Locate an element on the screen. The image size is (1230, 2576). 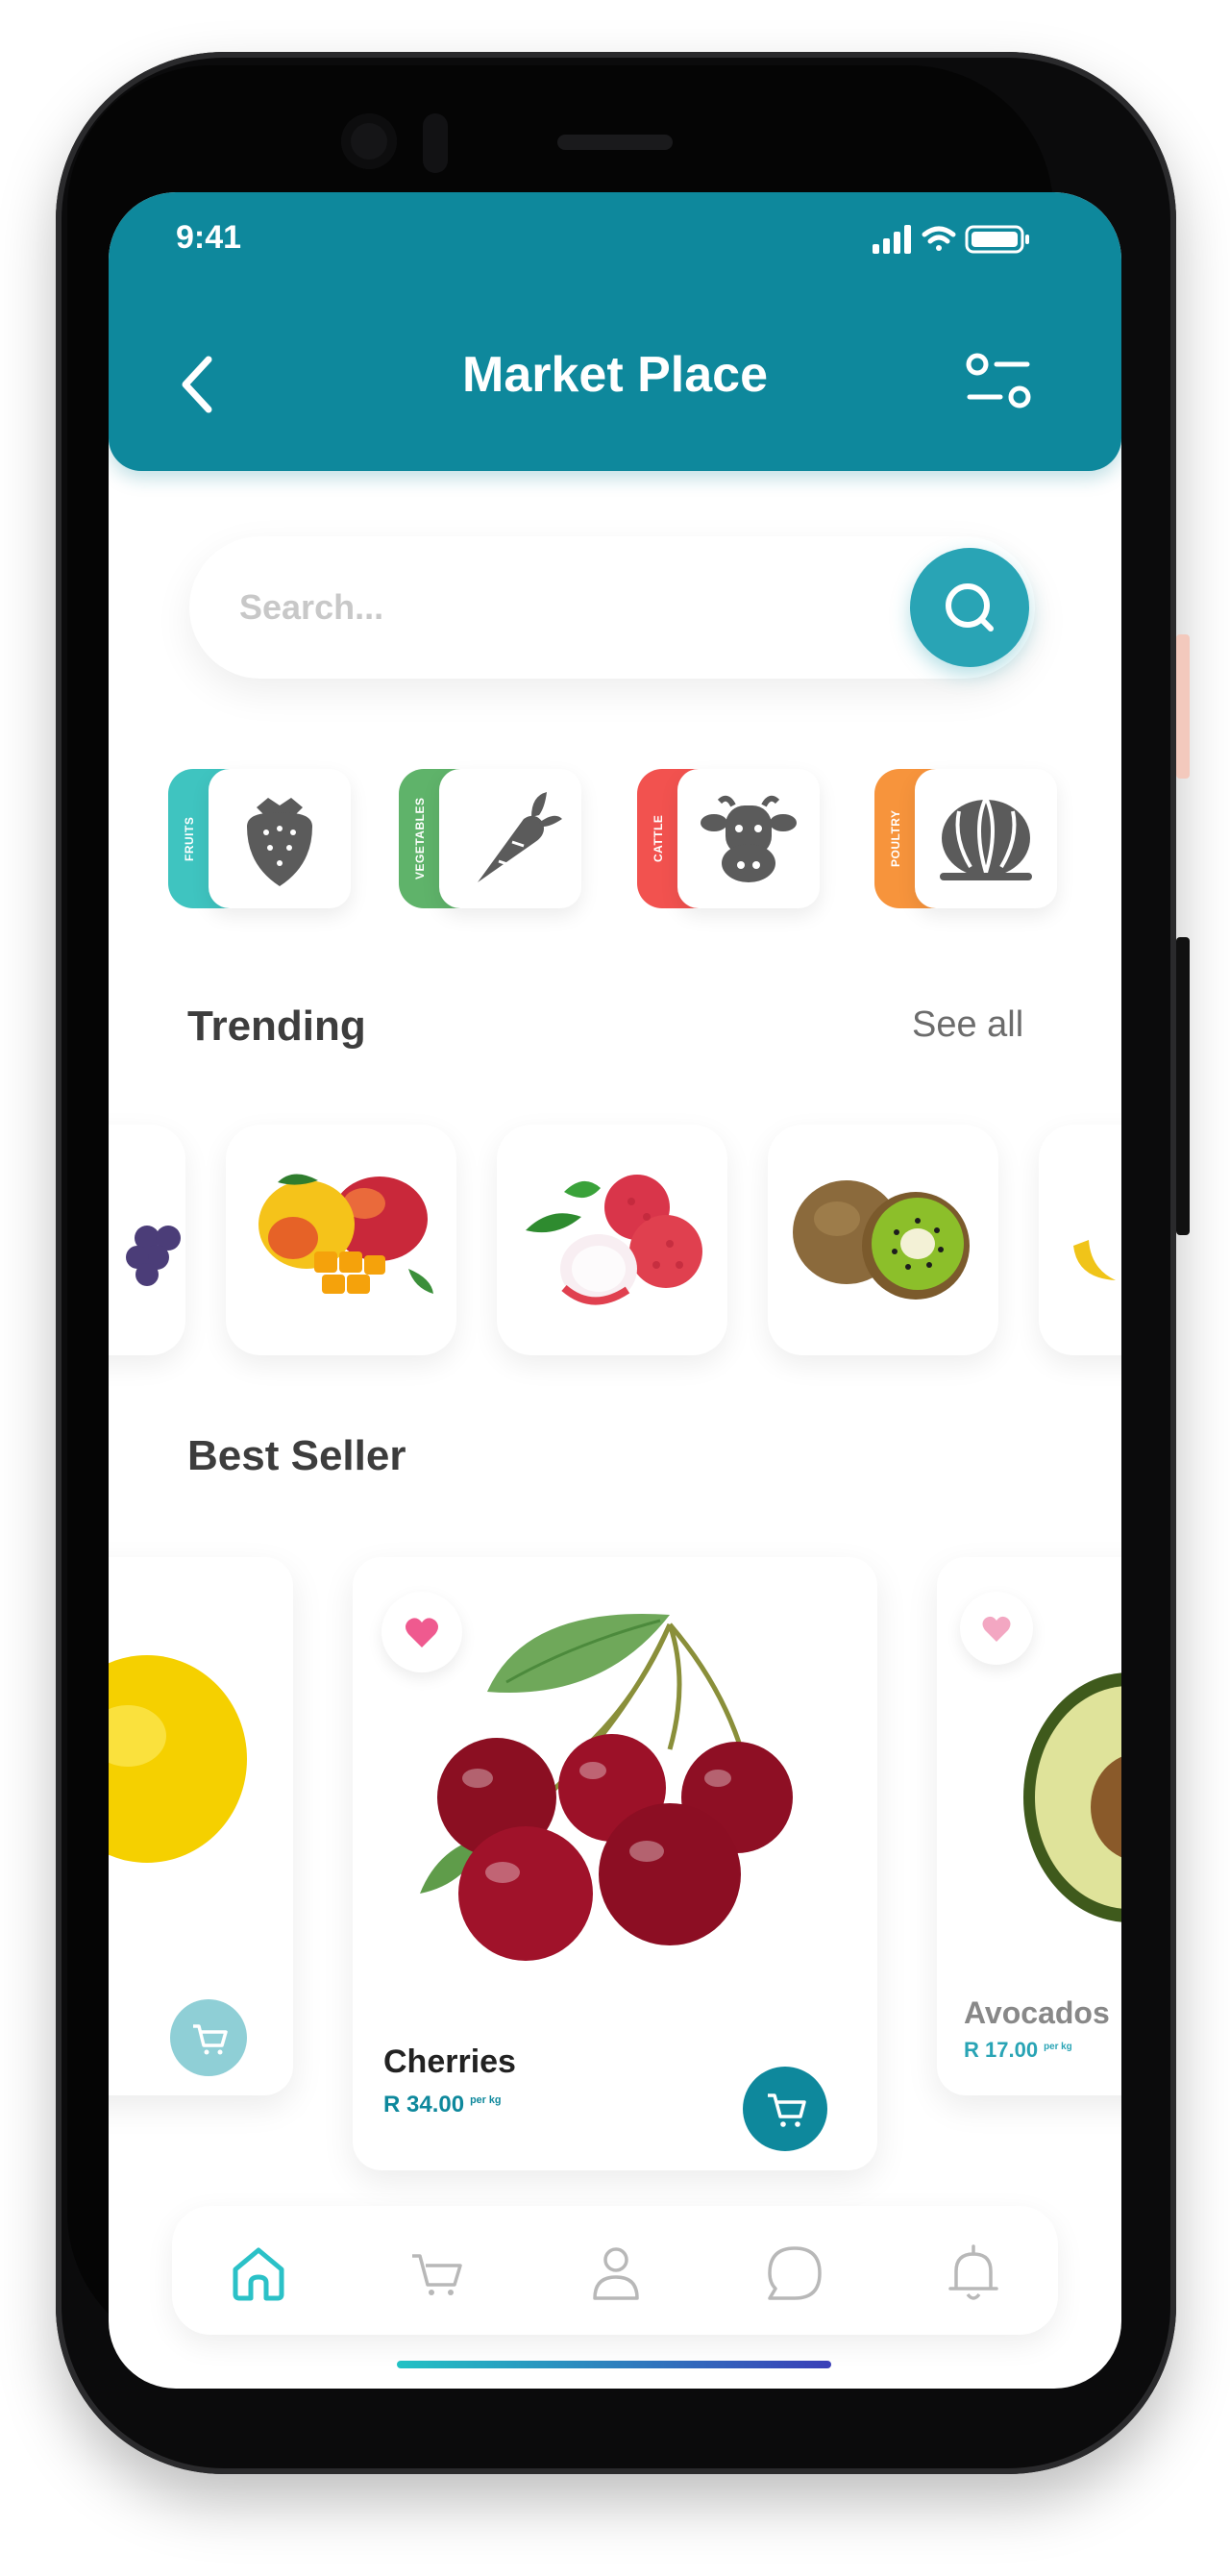
home-indicator is located at coordinates (614, 2364).